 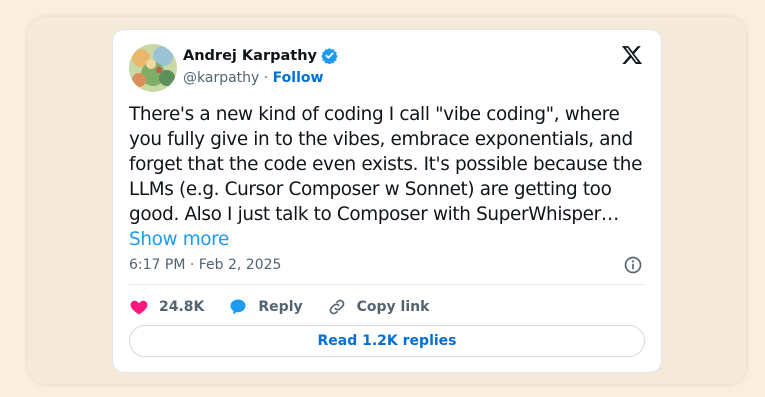 I want to click on x-logo-icon, so click(x=632, y=55).